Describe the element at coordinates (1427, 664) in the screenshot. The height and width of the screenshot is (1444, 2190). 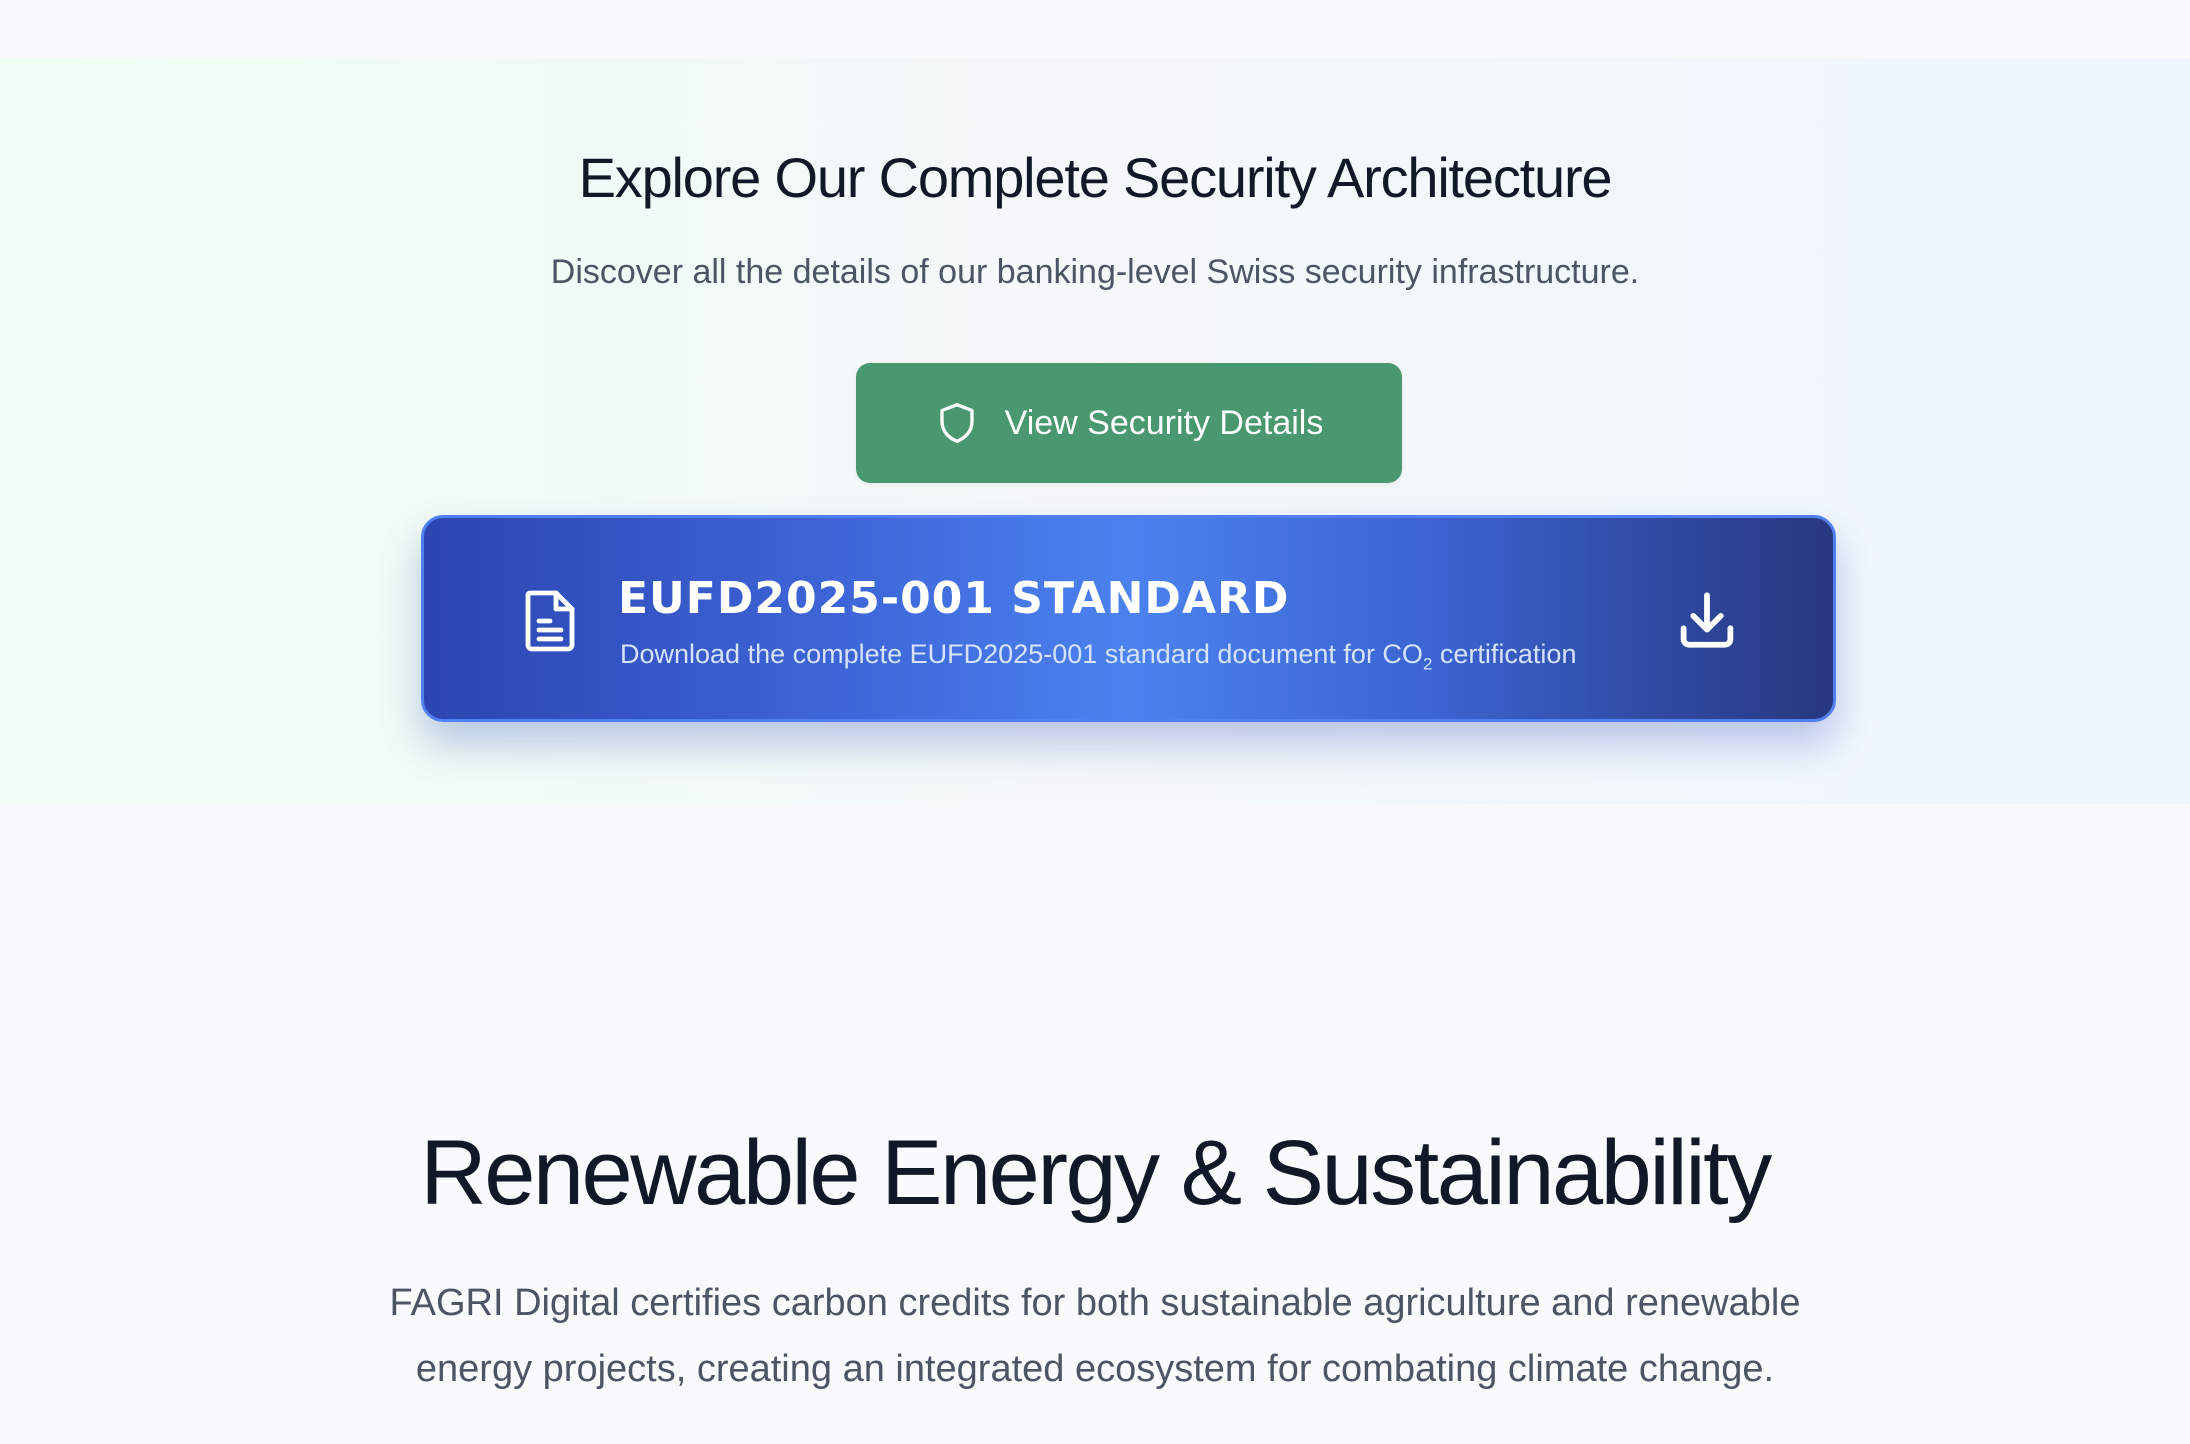
I see `co2-subscript: 2` at that location.